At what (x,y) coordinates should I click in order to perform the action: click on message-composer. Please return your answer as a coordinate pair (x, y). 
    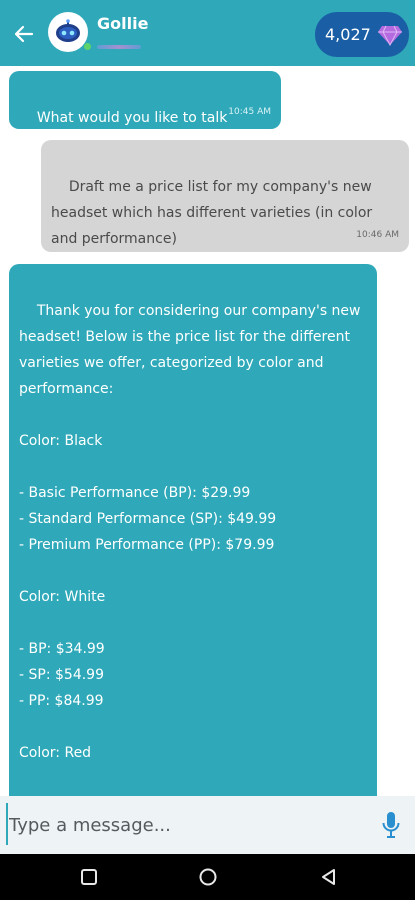
    Looking at the image, I should click on (207, 825).